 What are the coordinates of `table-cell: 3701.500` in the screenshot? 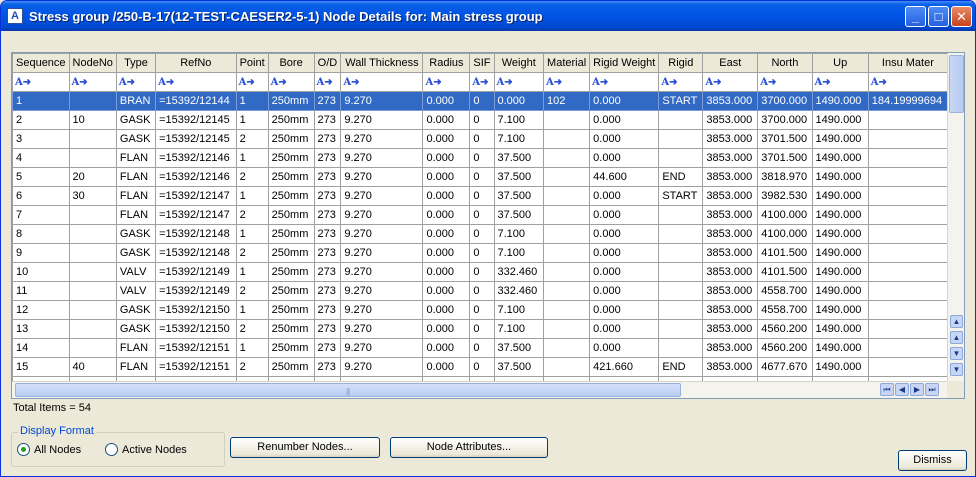 It's located at (785, 139).